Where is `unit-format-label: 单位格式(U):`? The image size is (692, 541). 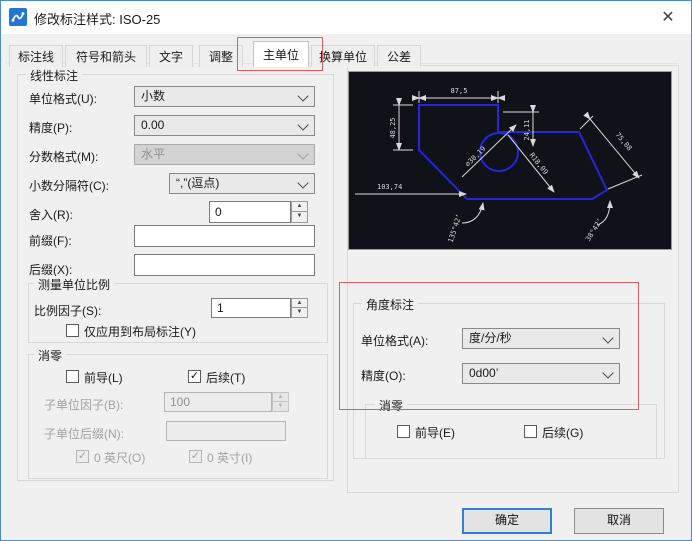
unit-format-label: 单位格式(U): is located at coordinates (63, 99).